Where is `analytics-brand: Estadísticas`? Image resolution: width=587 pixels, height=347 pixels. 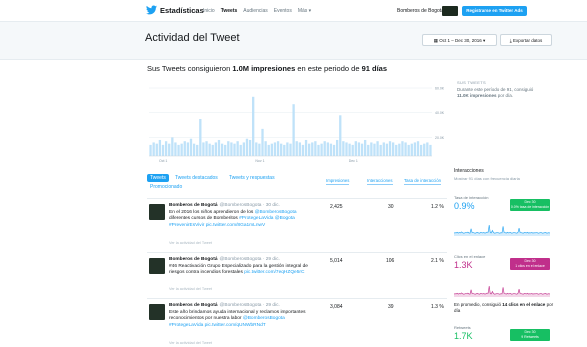 analytics-brand: Estadísticas is located at coordinates (175, 10).